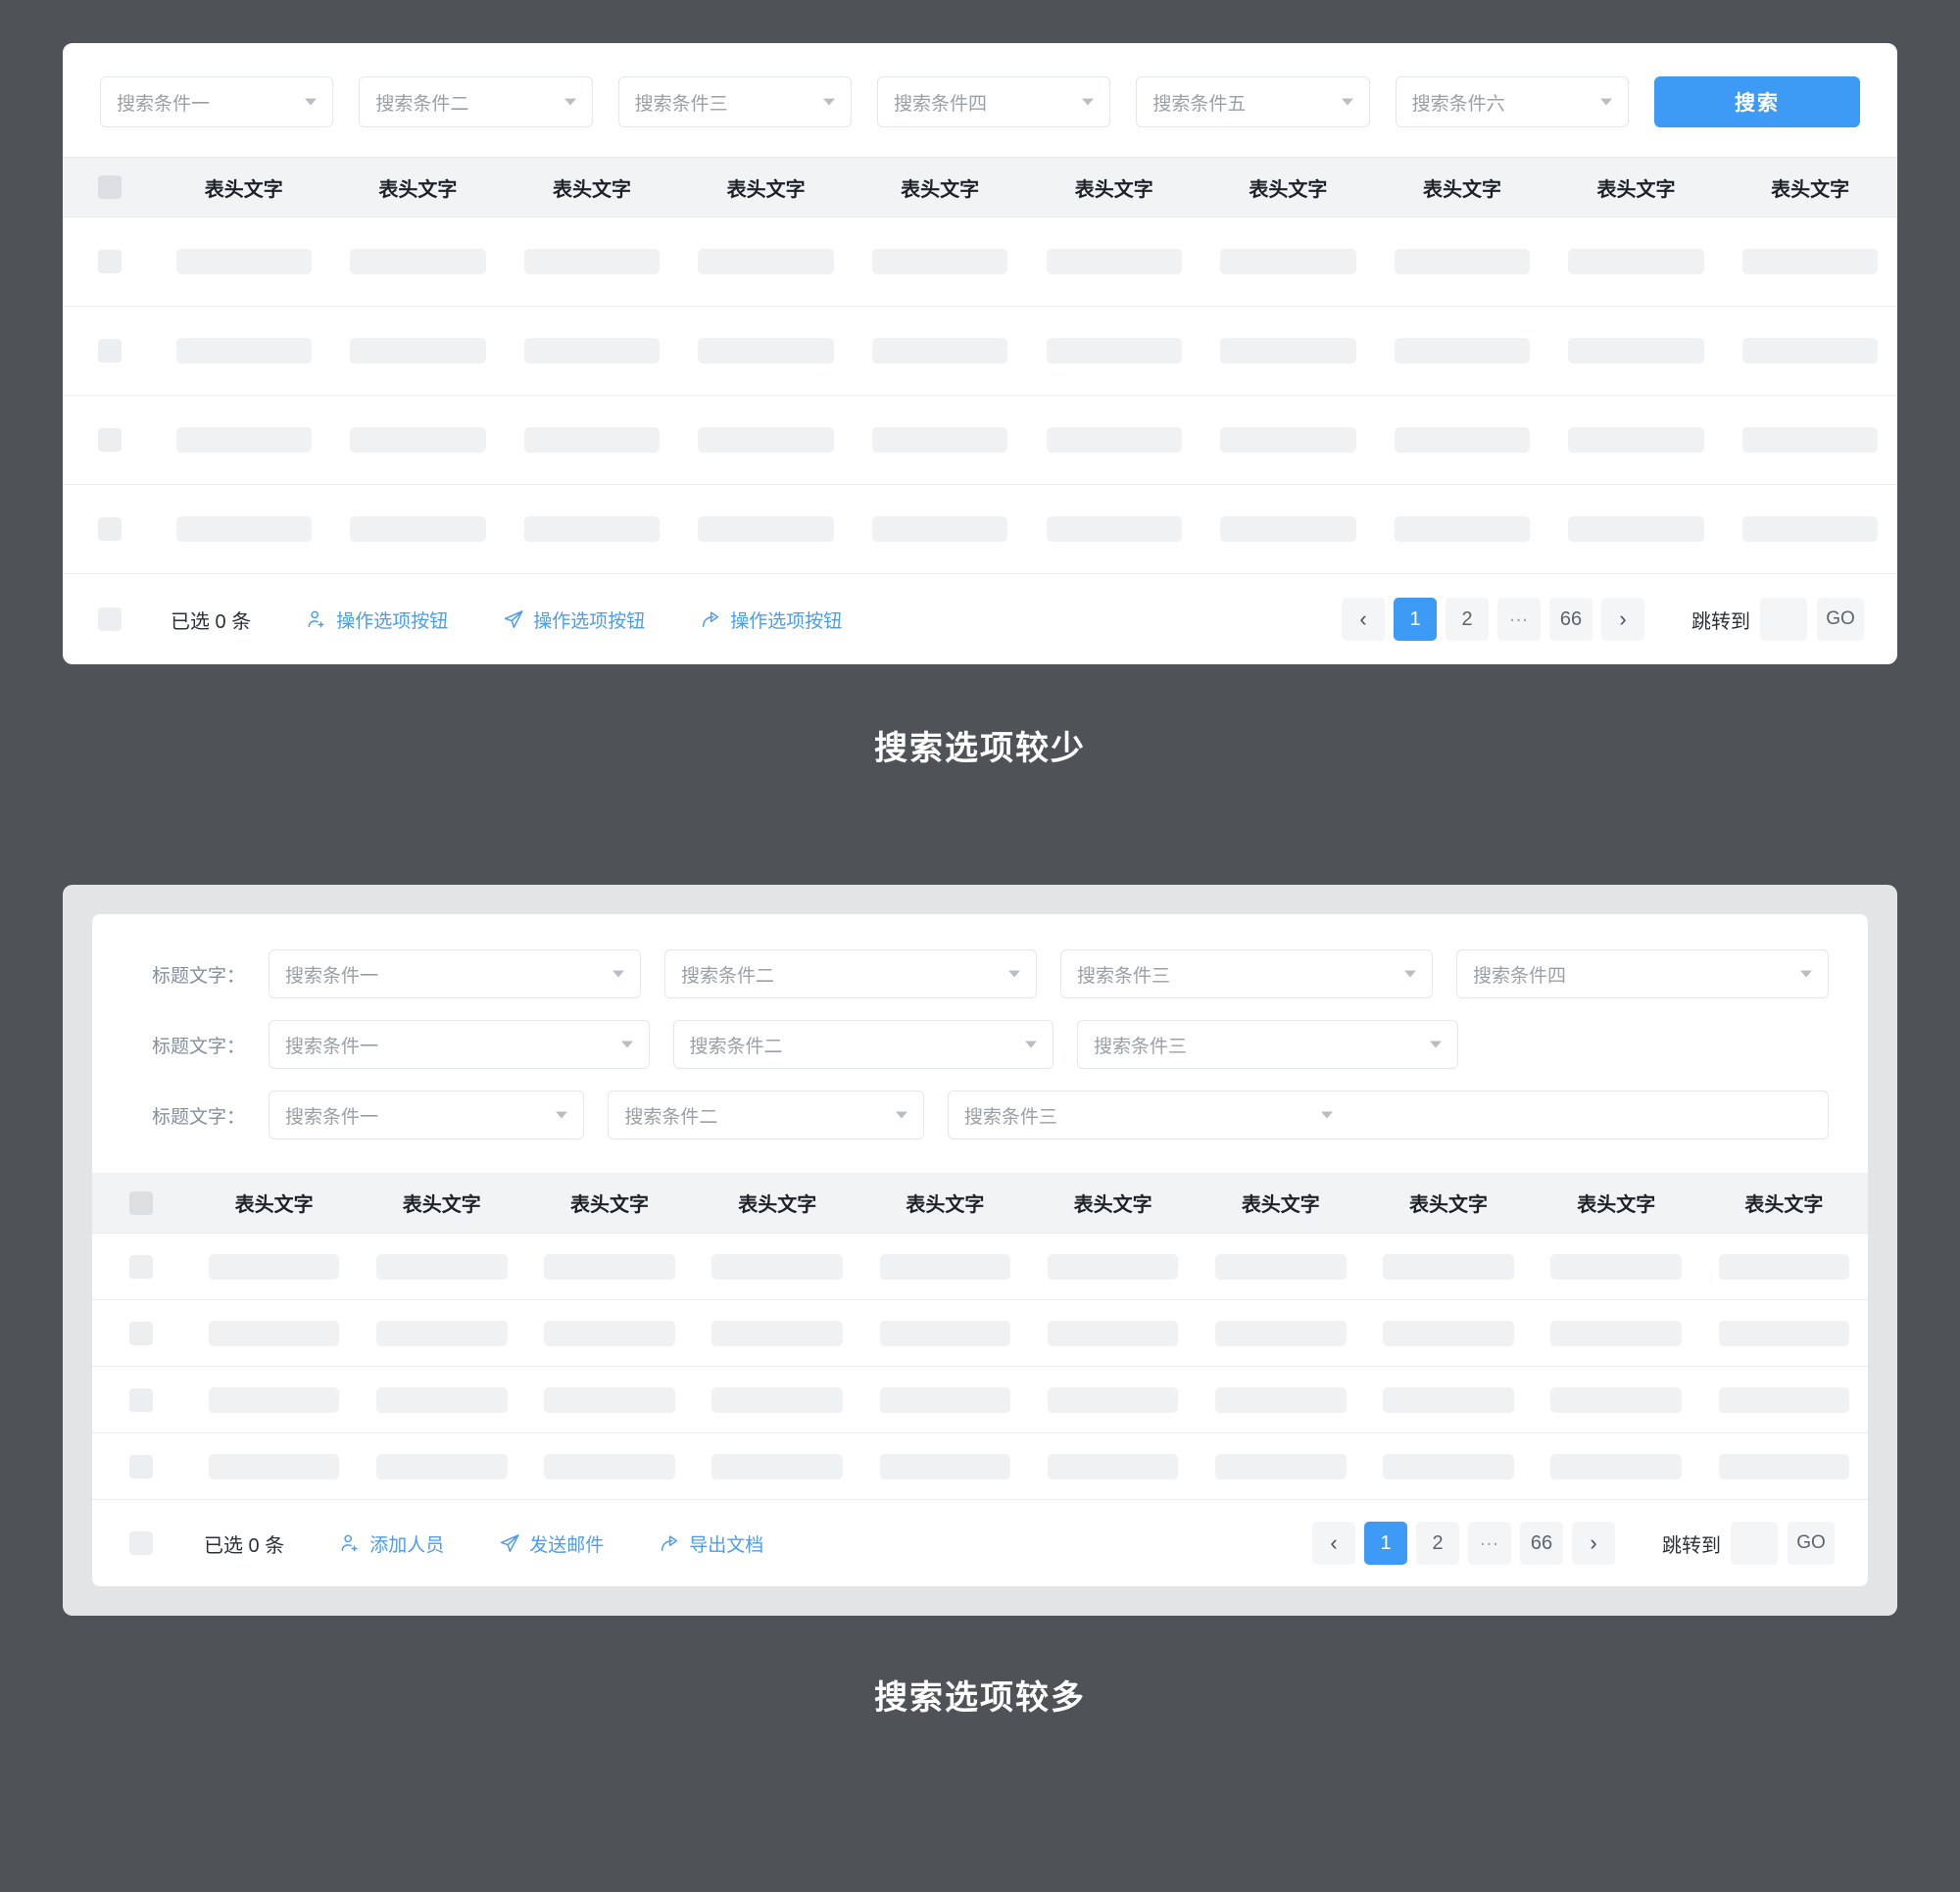  I want to click on action-button-1: 操作选项按钮, so click(377, 619).